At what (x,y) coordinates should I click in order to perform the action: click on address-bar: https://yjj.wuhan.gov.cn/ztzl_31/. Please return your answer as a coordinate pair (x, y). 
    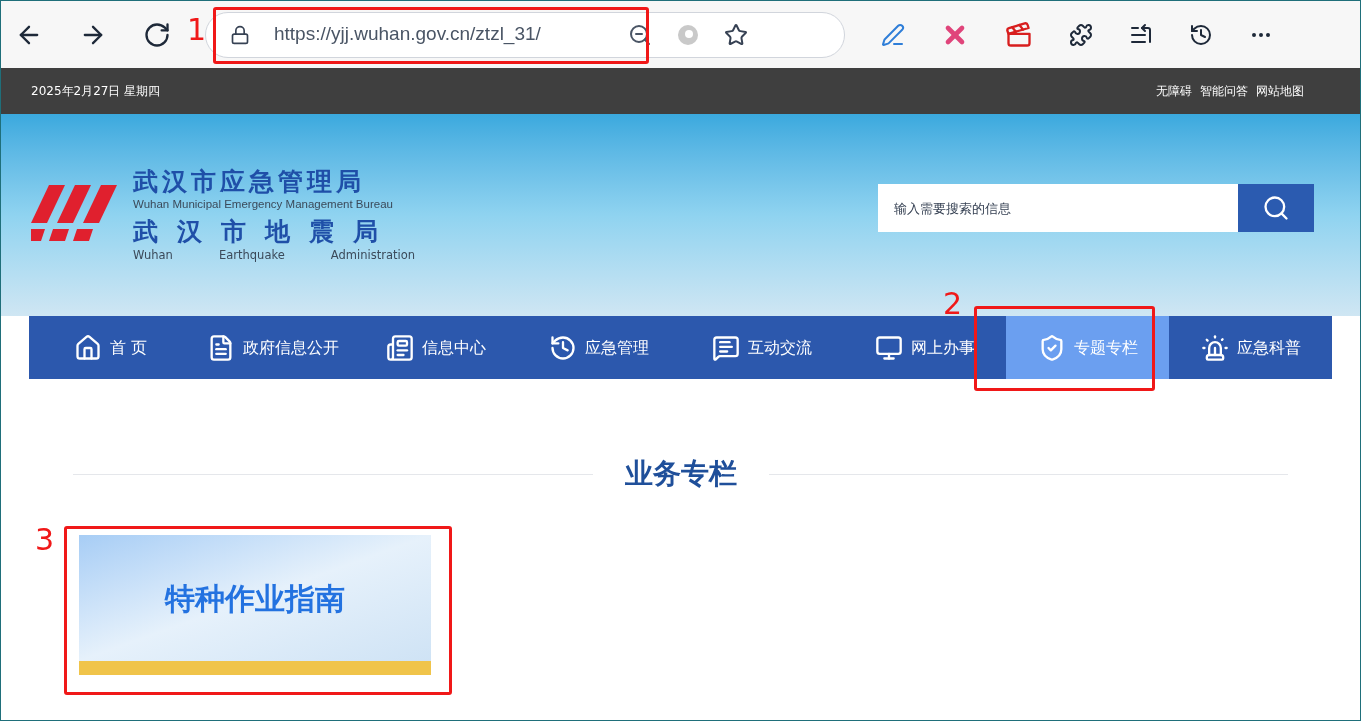
    Looking at the image, I should click on (525, 34).